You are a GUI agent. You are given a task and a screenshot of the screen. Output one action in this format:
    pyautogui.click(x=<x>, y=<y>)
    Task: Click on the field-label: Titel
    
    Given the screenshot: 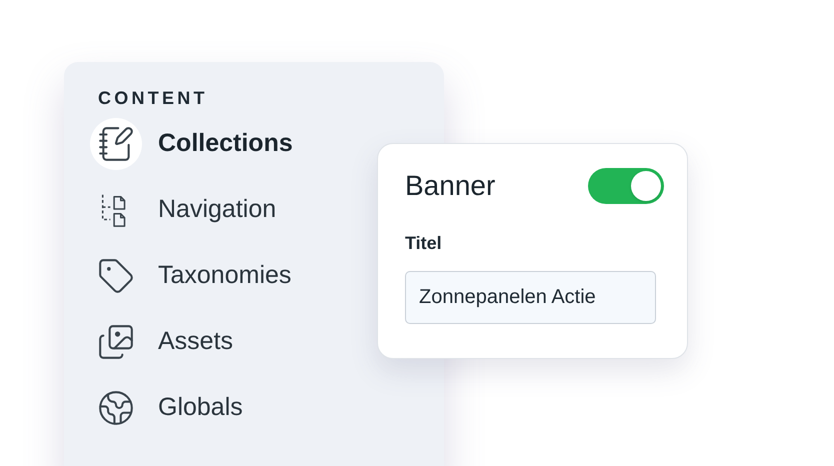 What is the action you would take?
    pyautogui.click(x=424, y=243)
    